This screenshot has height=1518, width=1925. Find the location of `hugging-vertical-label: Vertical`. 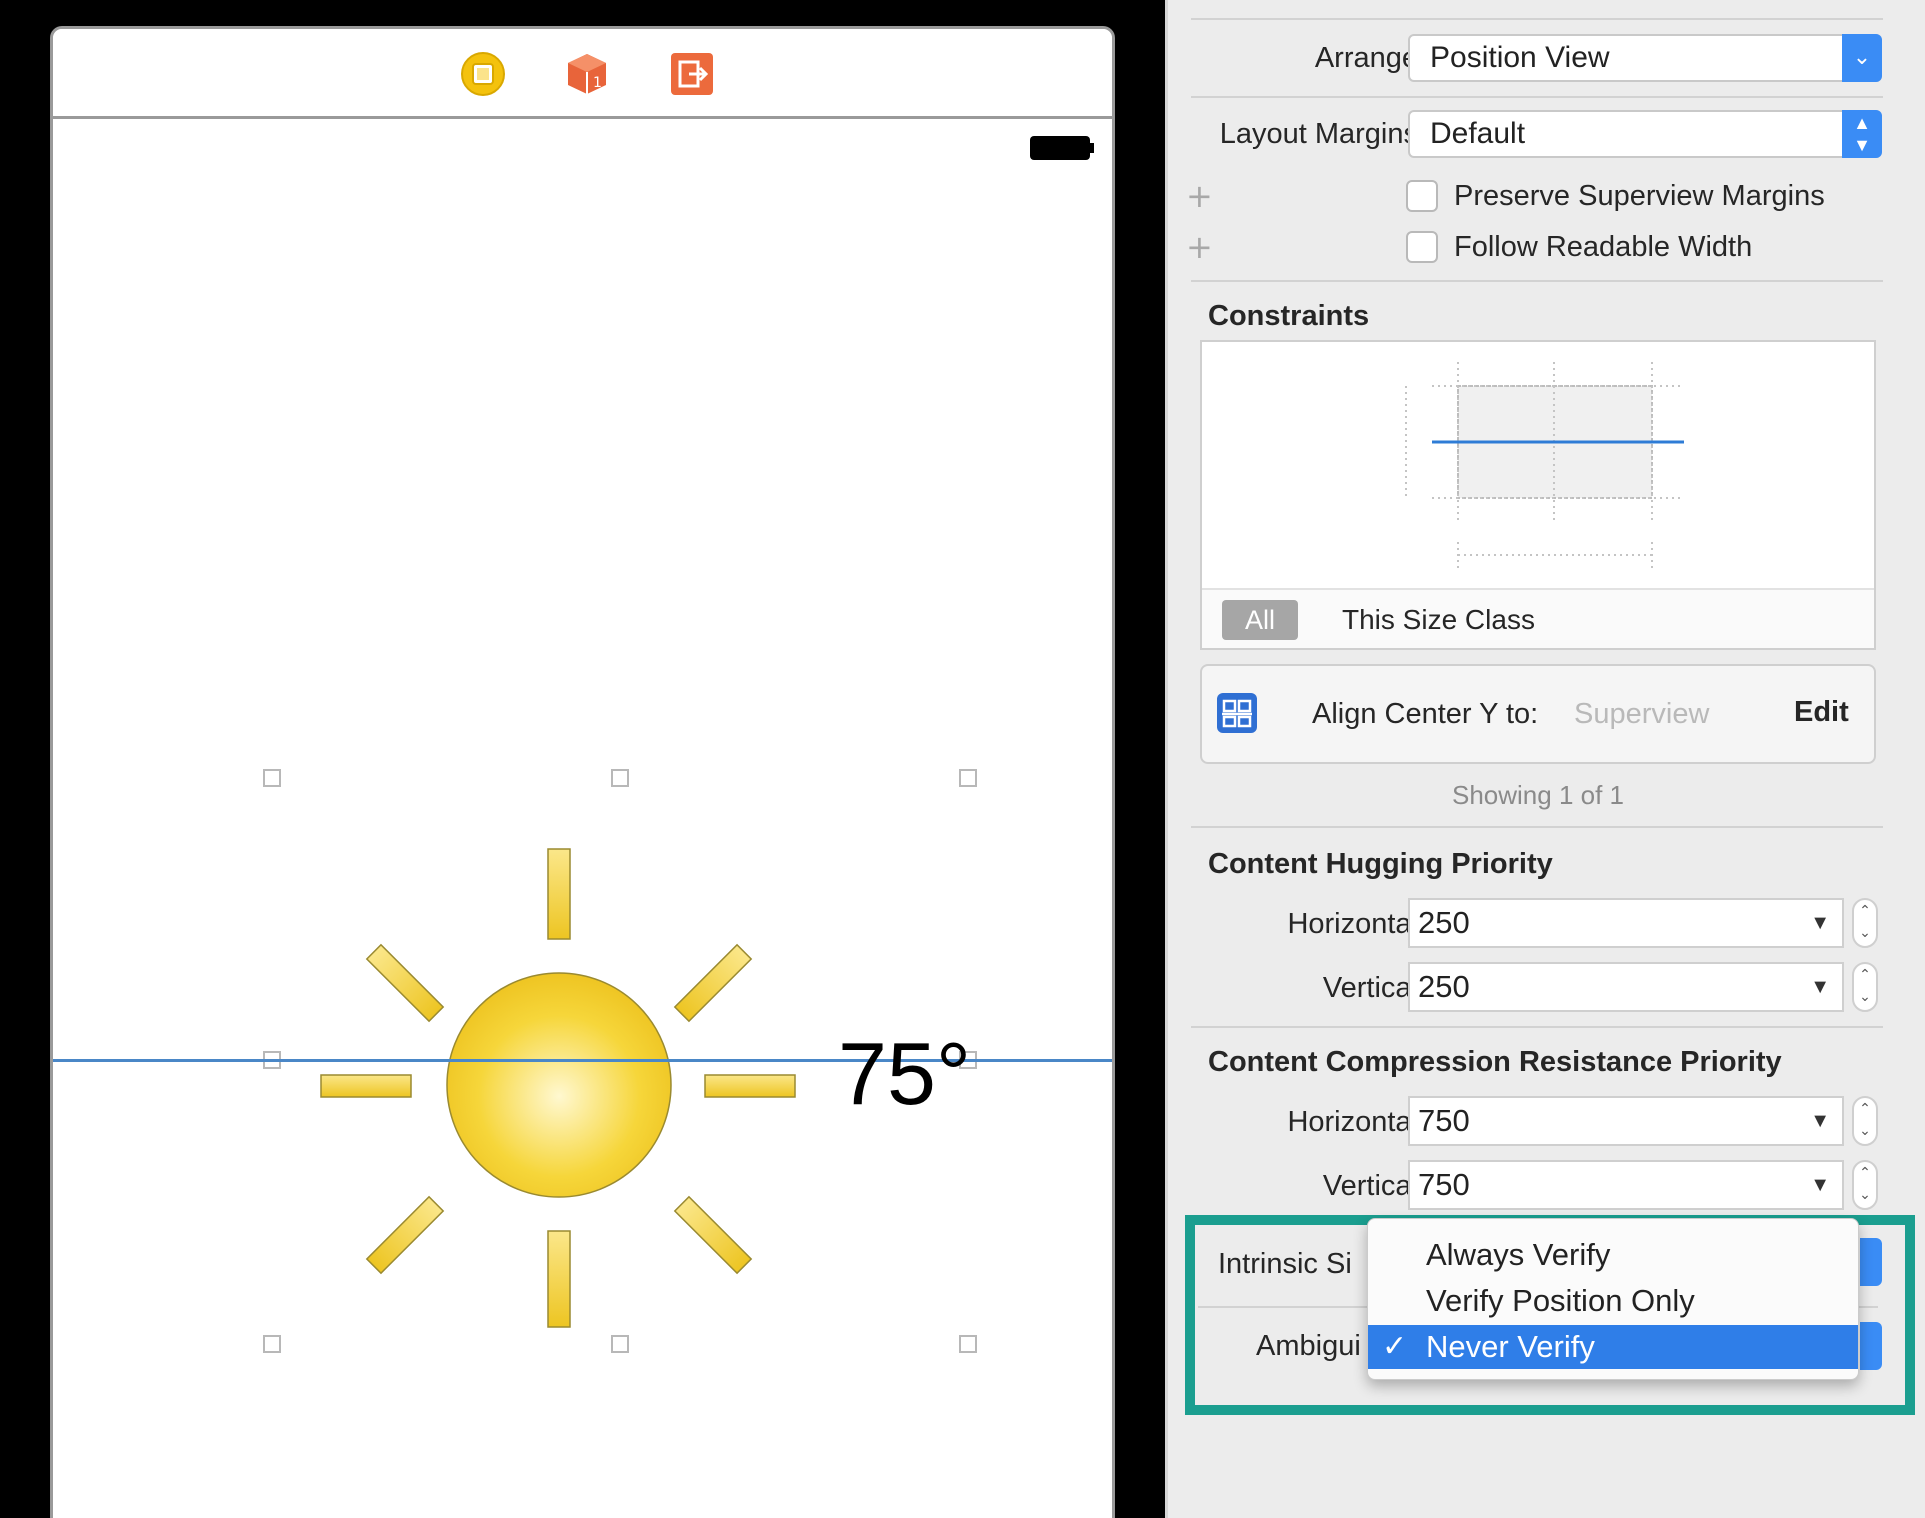

hugging-vertical-label: Vertical is located at coordinates (1370, 988).